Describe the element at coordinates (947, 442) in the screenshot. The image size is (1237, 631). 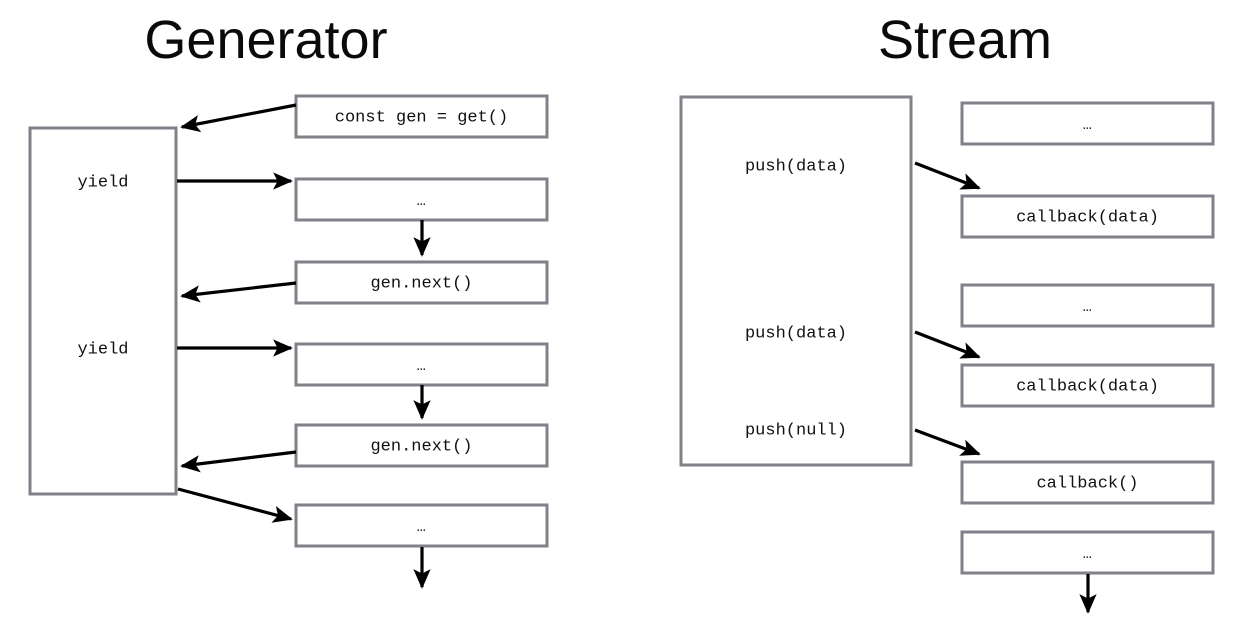
I see `arrow-push-null-to-callback` at that location.